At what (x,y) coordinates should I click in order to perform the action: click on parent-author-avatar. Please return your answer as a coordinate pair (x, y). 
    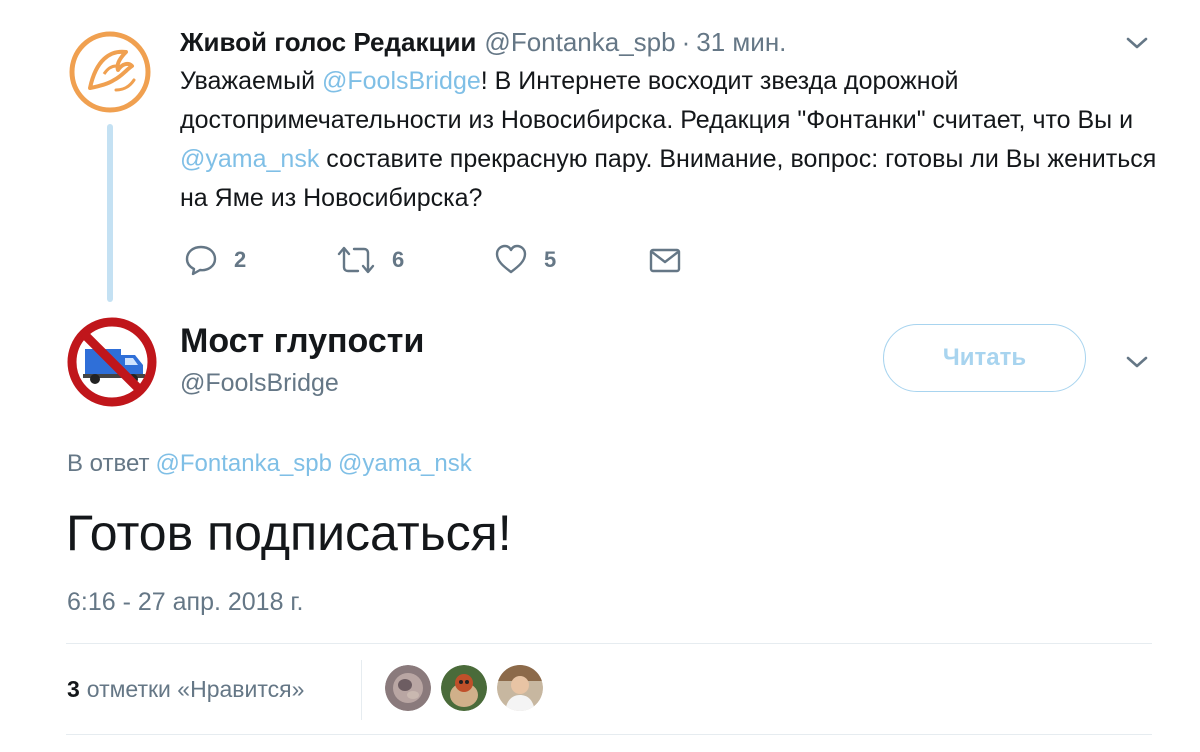
    Looking at the image, I should click on (110, 72).